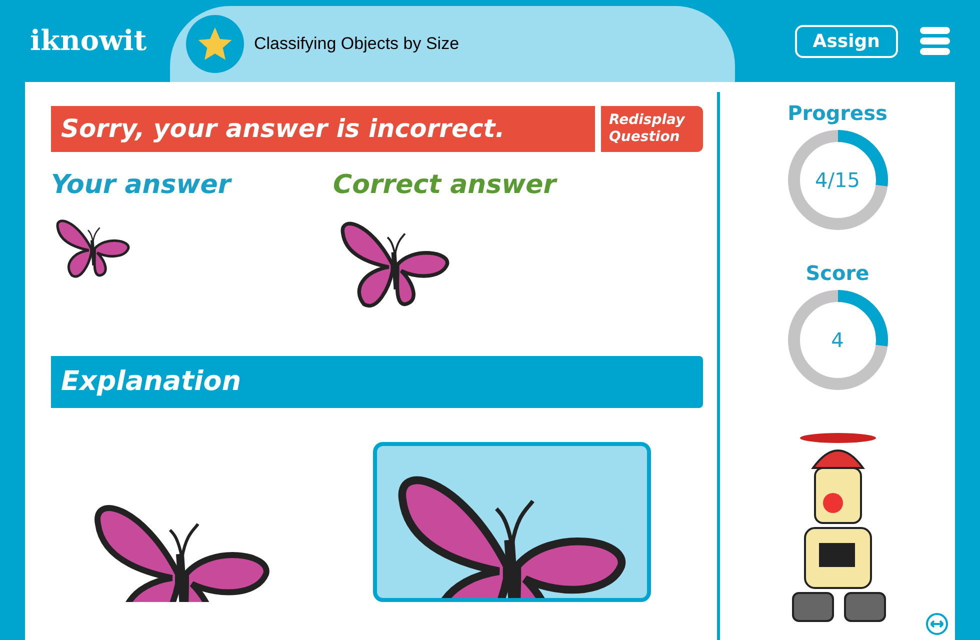  Describe the element at coordinates (142, 185) in the screenshot. I see `answer-heading: Your answer` at that location.